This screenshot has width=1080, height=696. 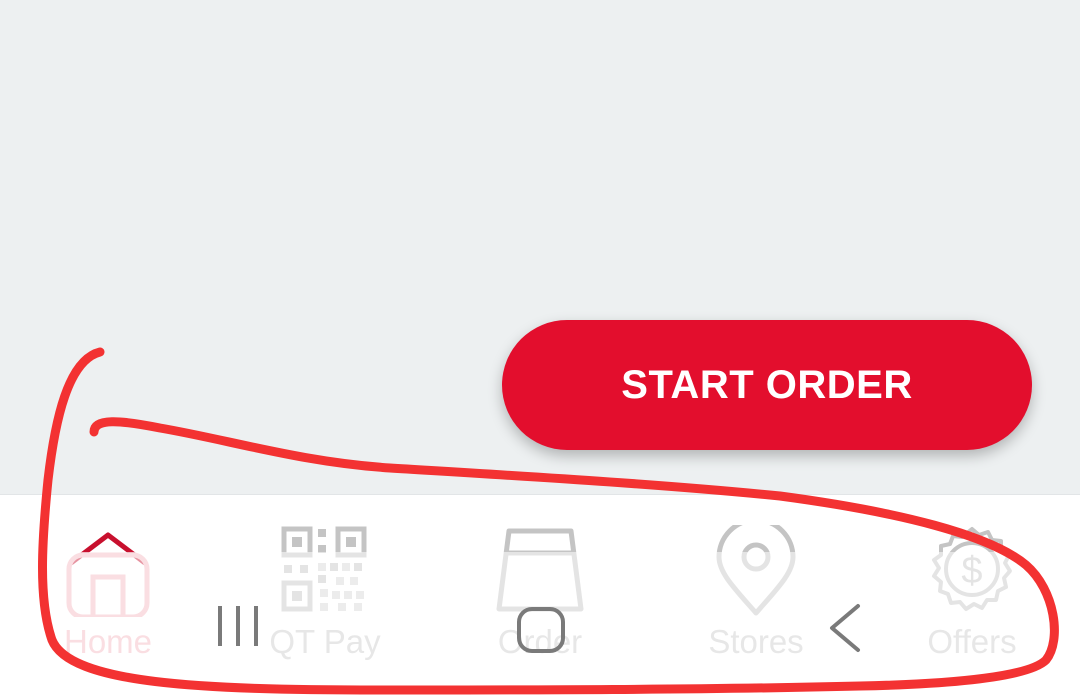 I want to click on nav-label-stores: Stores, so click(x=756, y=641).